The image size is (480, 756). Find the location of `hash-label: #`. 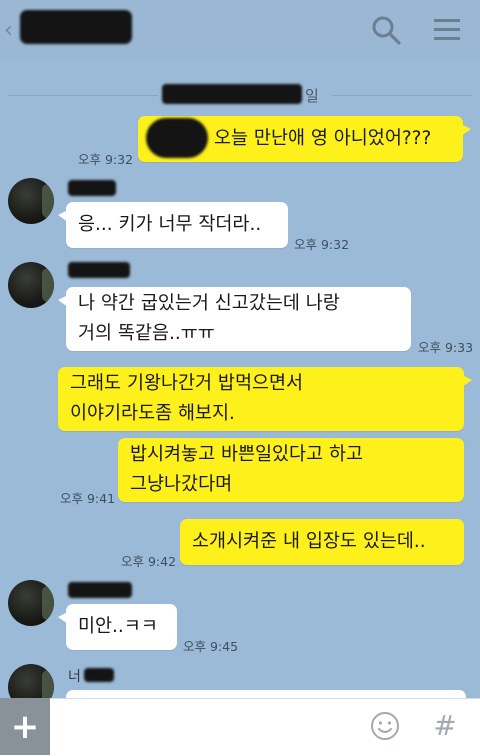

hash-label: # is located at coordinates (445, 725).